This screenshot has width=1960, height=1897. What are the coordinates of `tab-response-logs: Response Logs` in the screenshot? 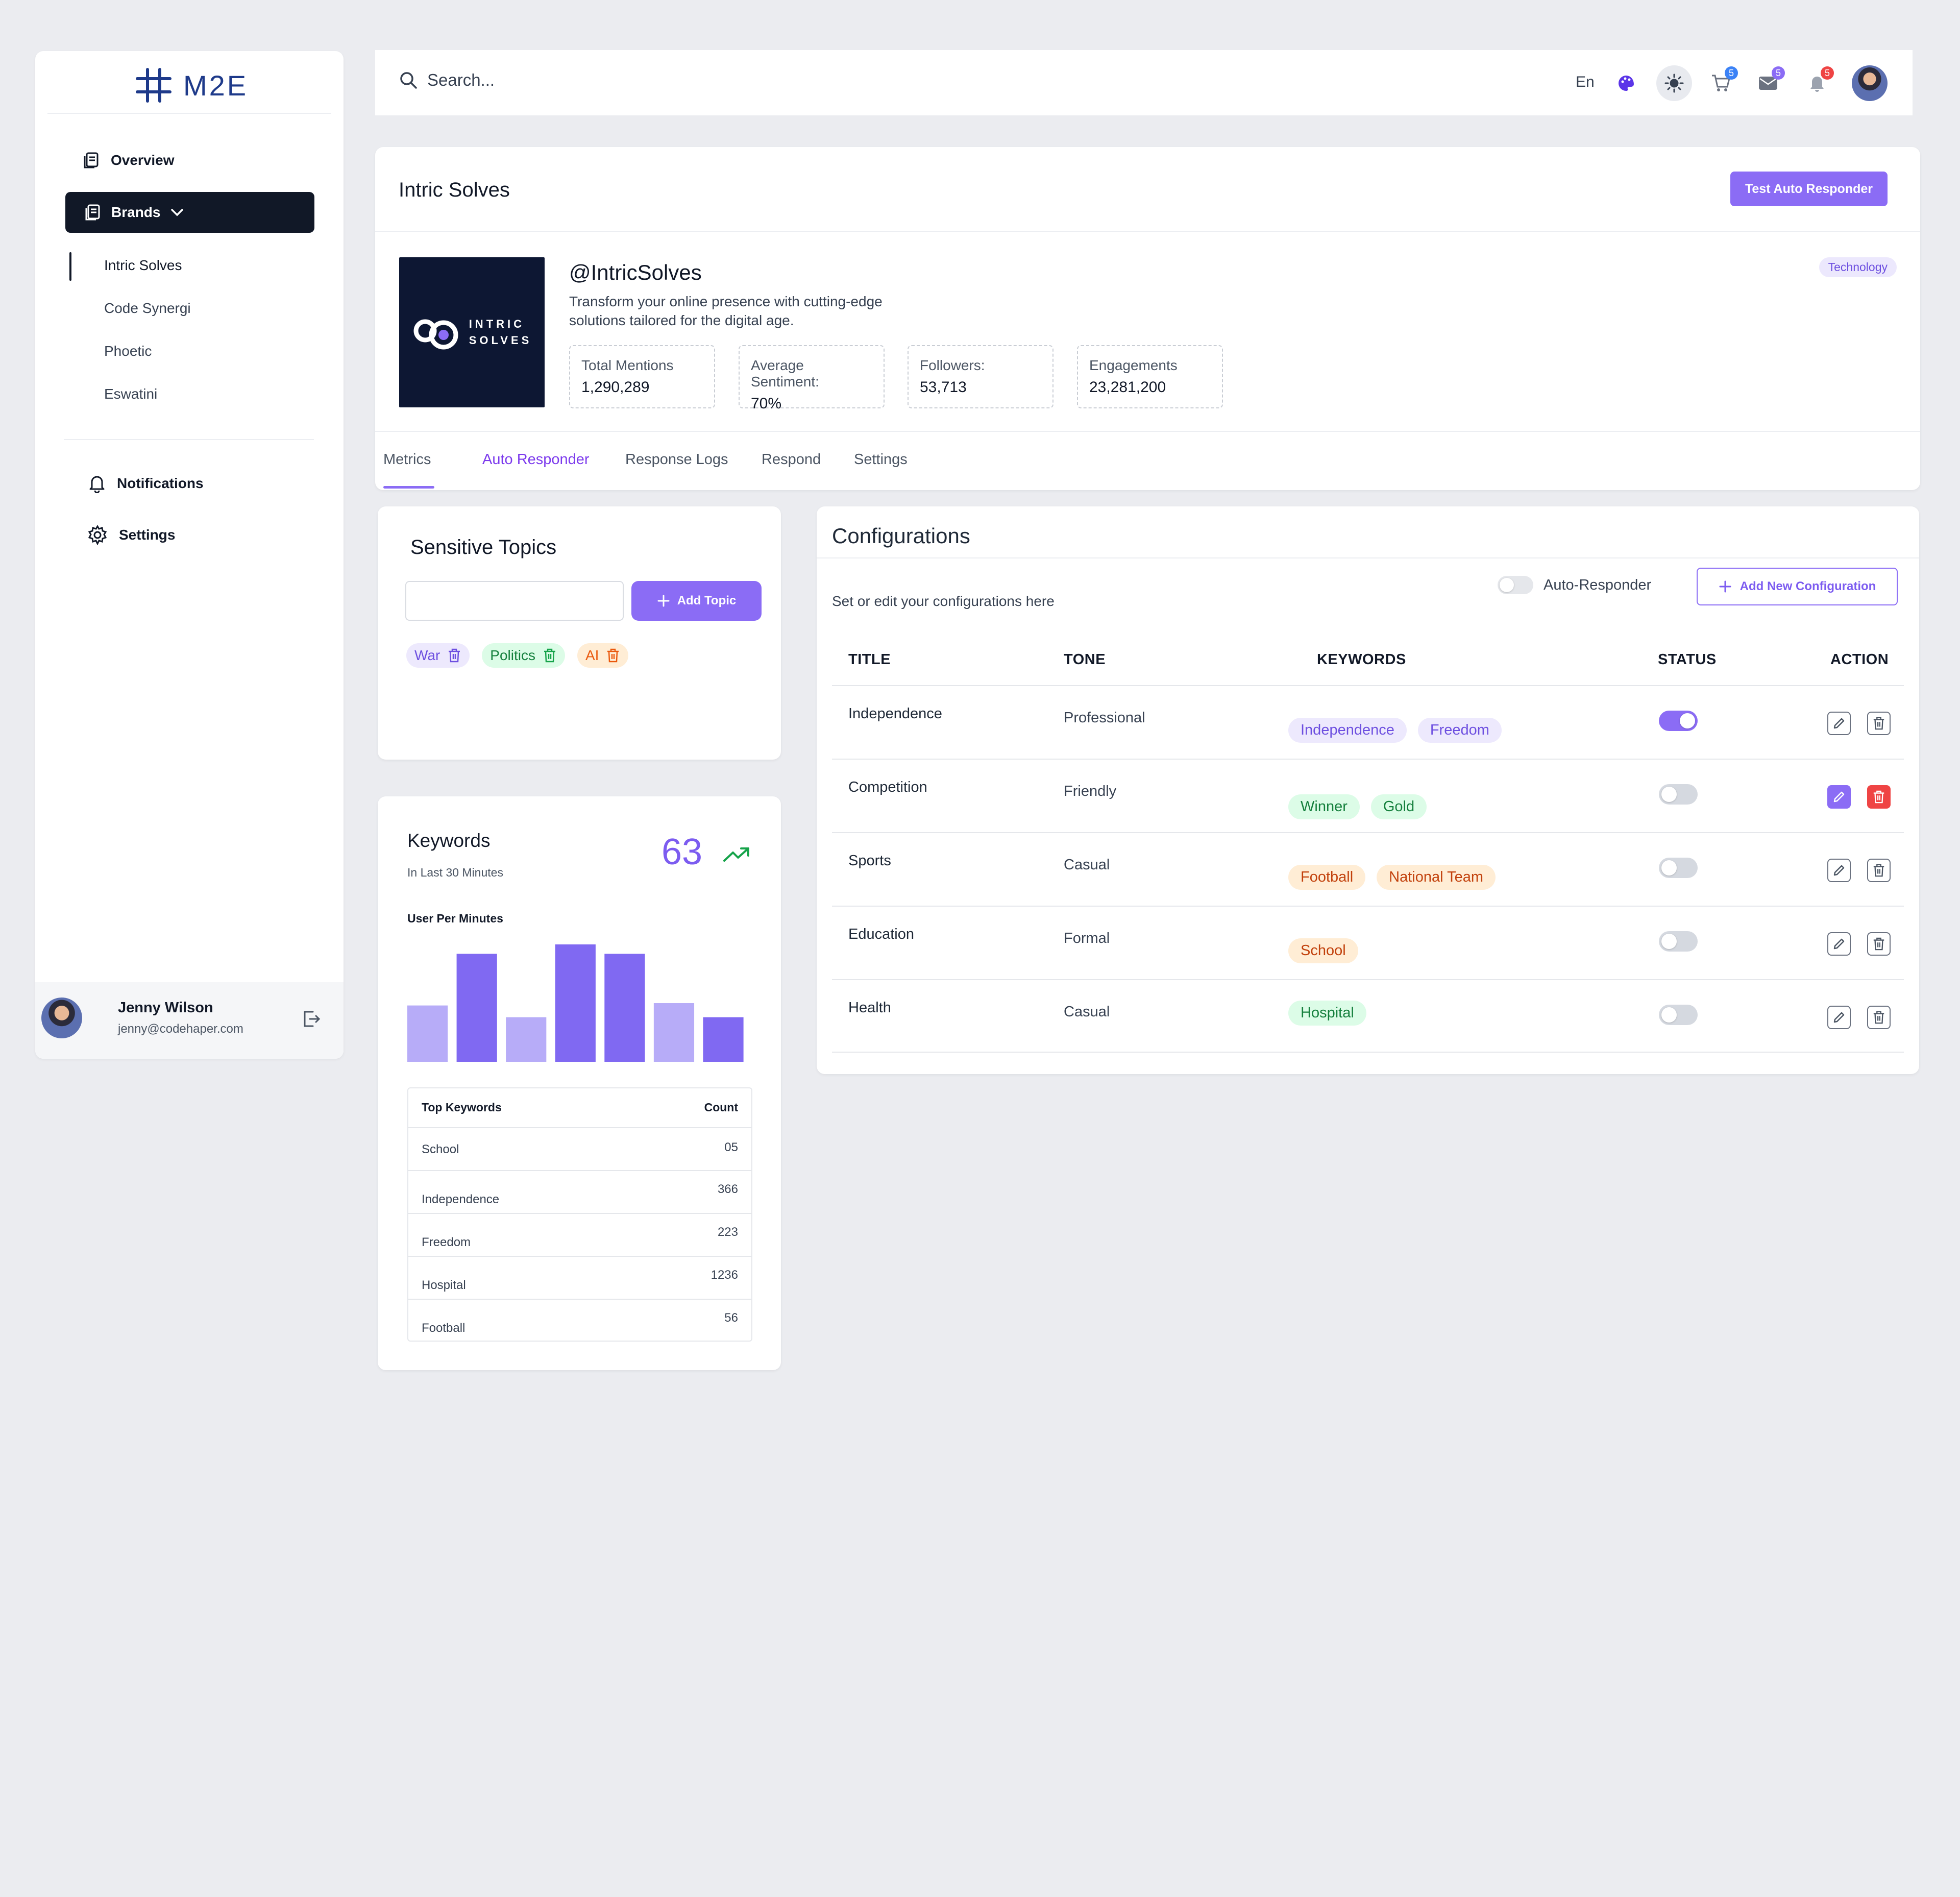 It's located at (676, 459).